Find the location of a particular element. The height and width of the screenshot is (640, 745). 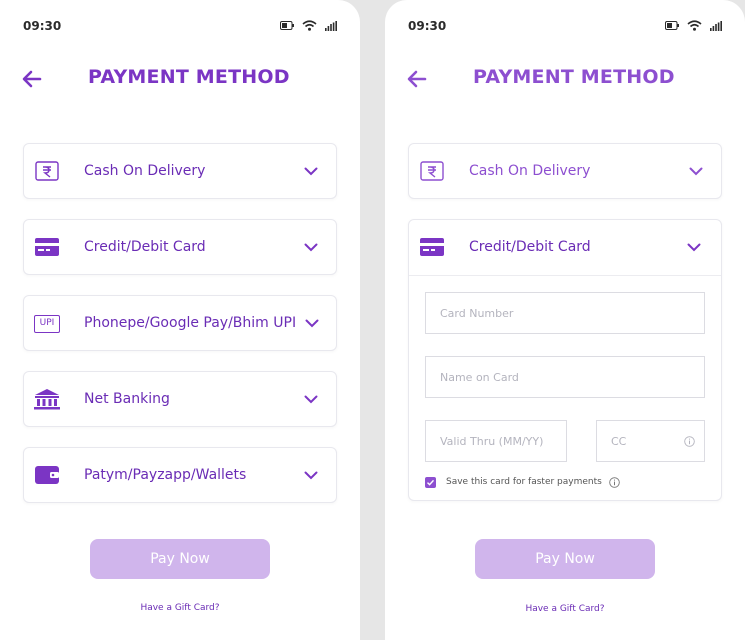

option-label: Phonepe/Google Pay/Bhim UPI is located at coordinates (190, 323).